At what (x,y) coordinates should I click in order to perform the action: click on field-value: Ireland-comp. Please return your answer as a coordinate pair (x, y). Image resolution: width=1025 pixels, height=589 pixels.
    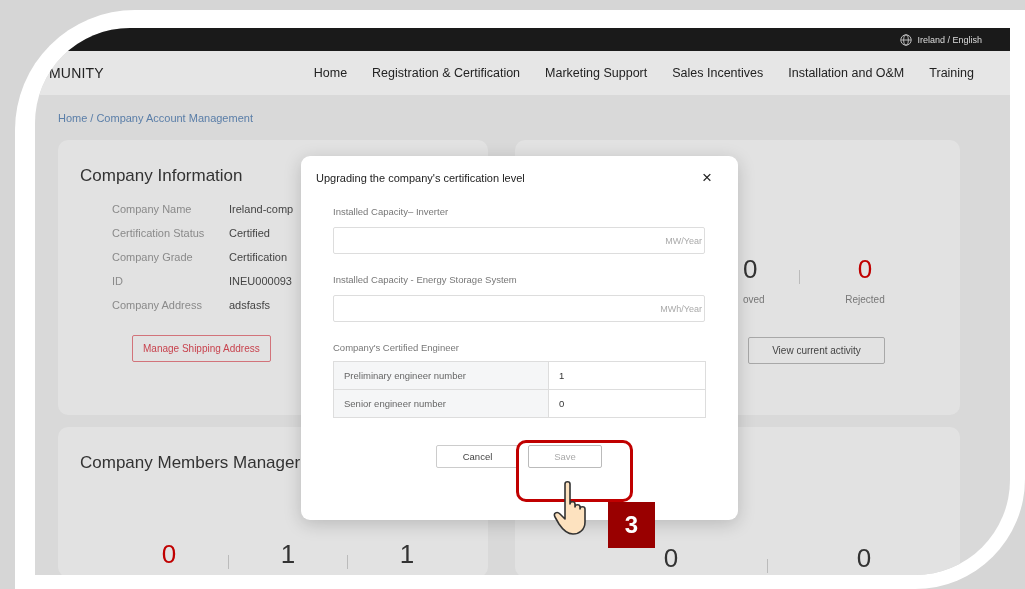
    Looking at the image, I should click on (261, 209).